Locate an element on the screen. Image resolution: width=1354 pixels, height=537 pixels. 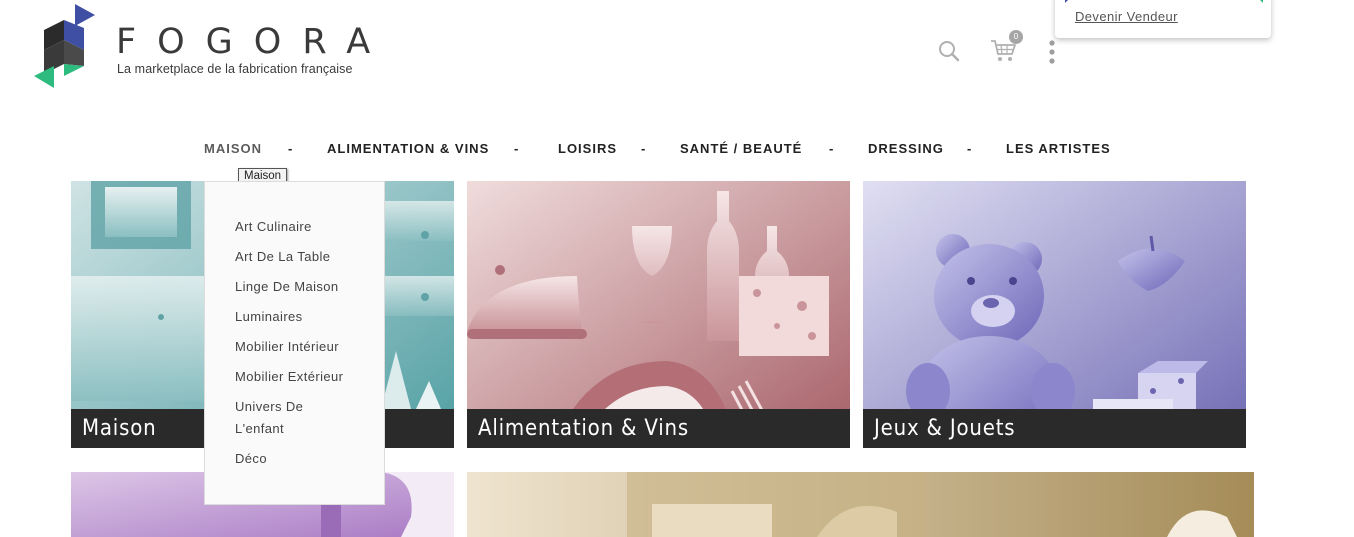
category-tile-dressing is located at coordinates (860, 504).